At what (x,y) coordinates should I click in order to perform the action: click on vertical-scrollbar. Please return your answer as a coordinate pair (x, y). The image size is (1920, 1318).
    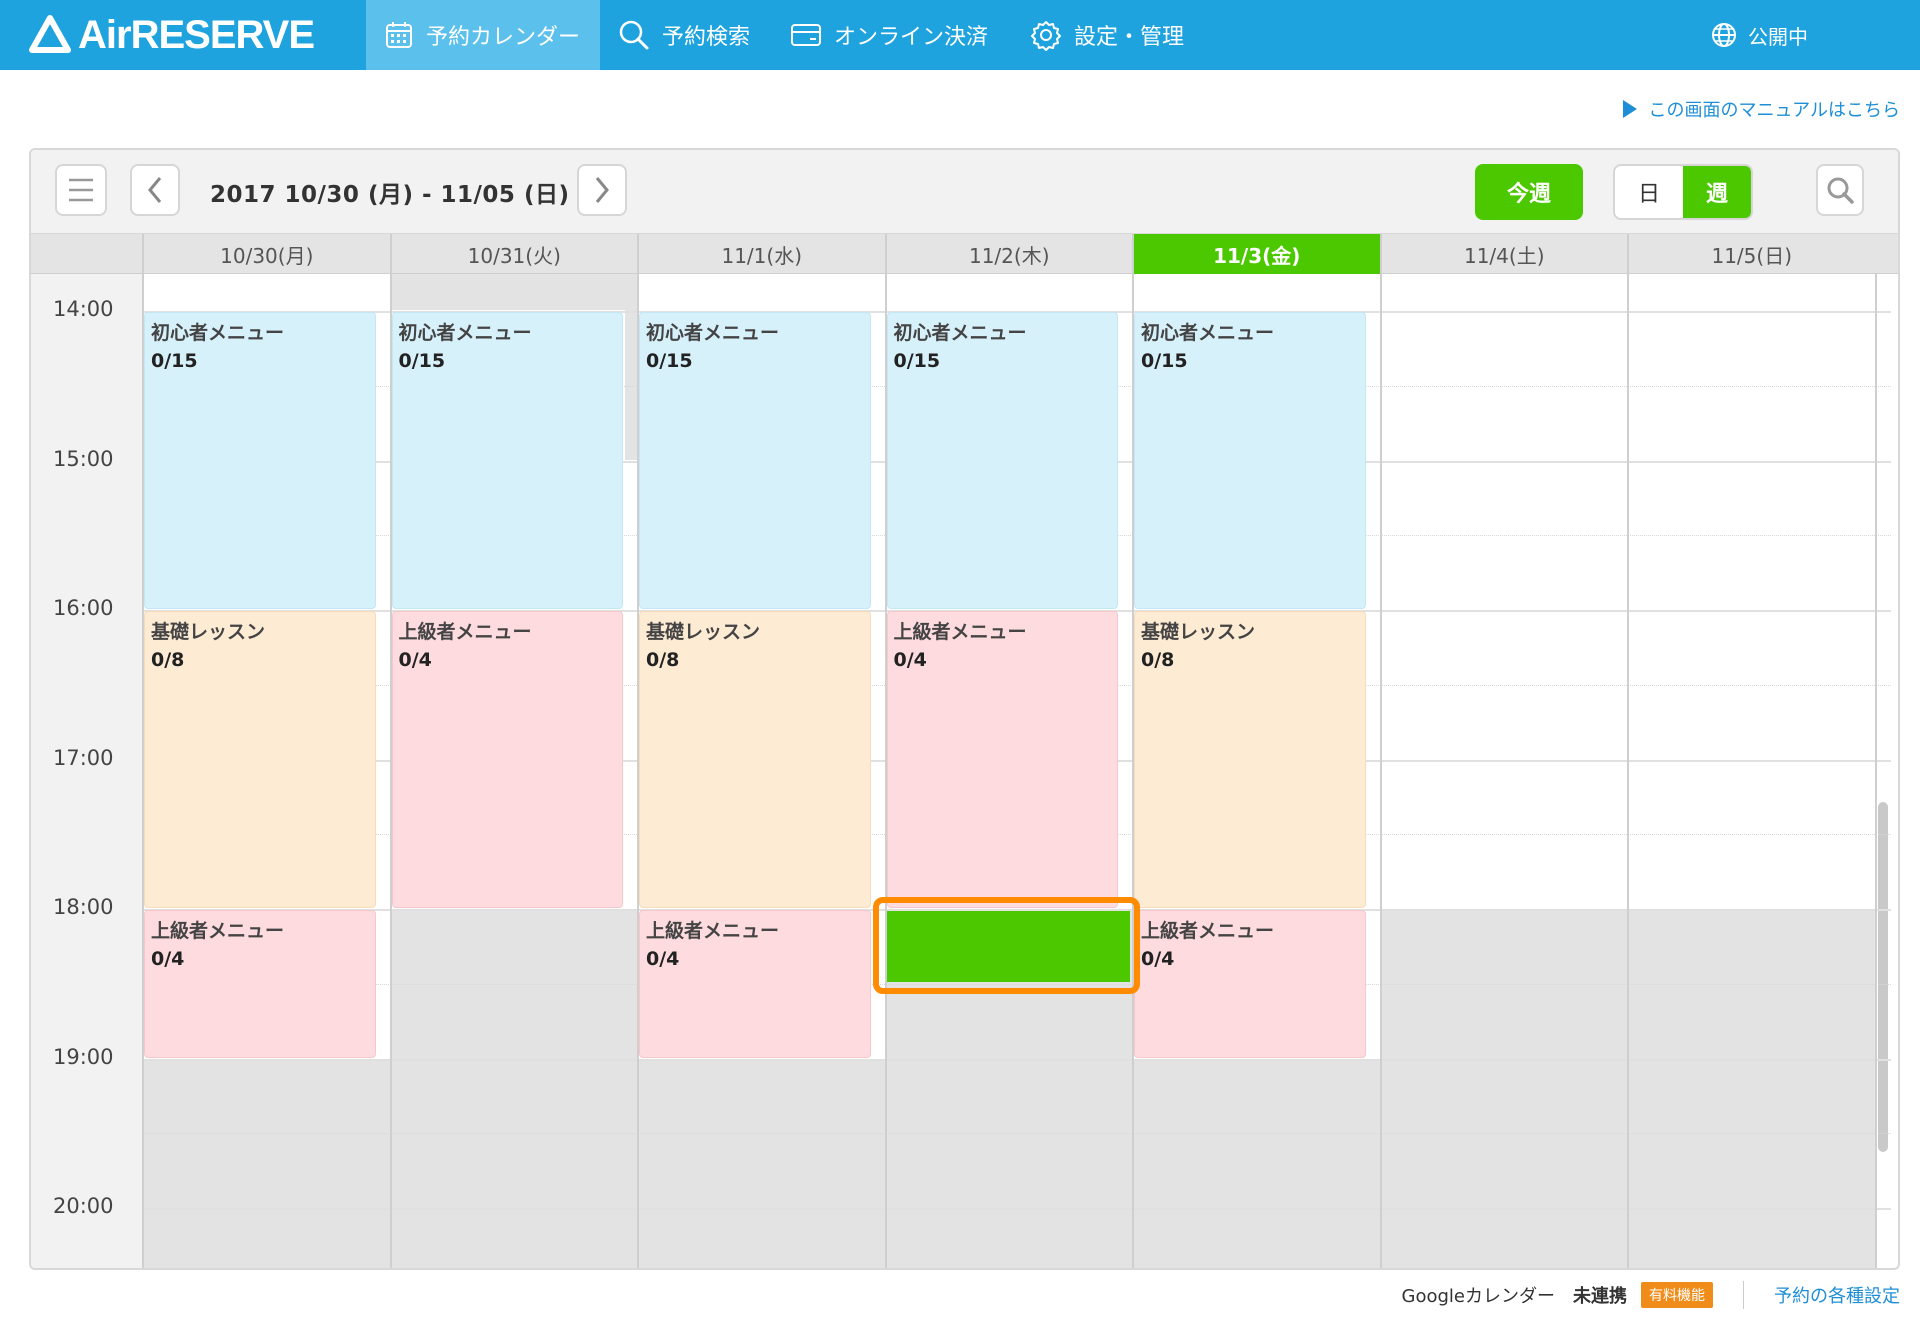
    Looking at the image, I should click on (1883, 977).